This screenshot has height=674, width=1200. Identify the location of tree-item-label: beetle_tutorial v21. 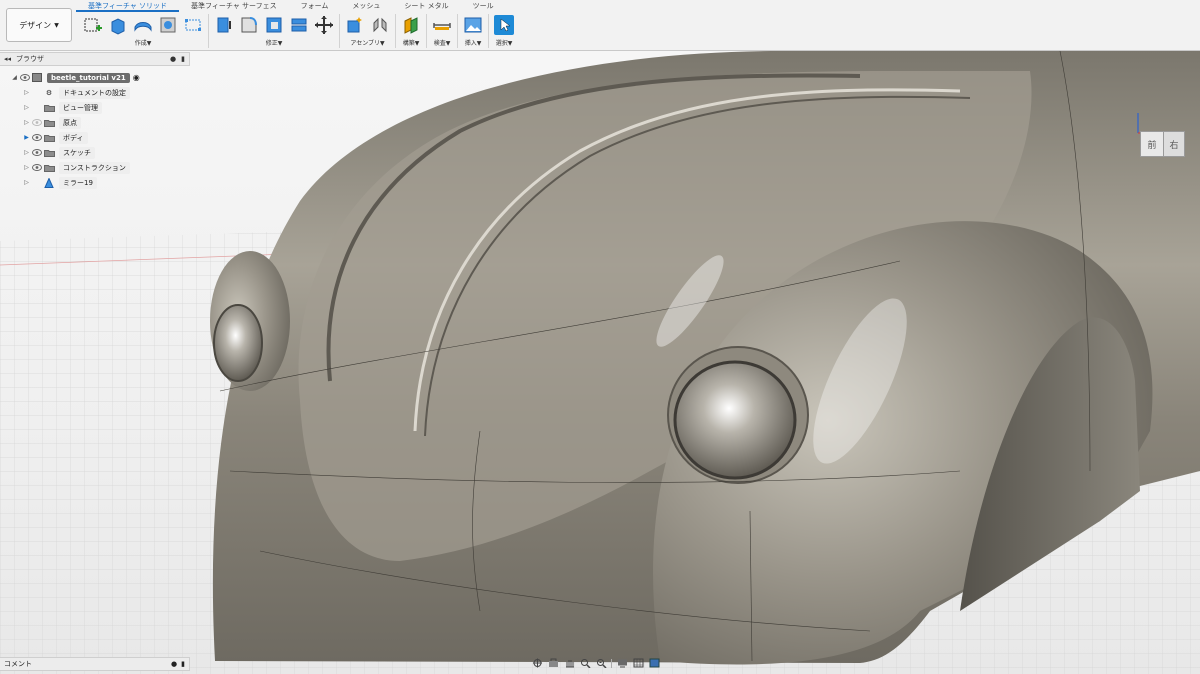
(88, 77).